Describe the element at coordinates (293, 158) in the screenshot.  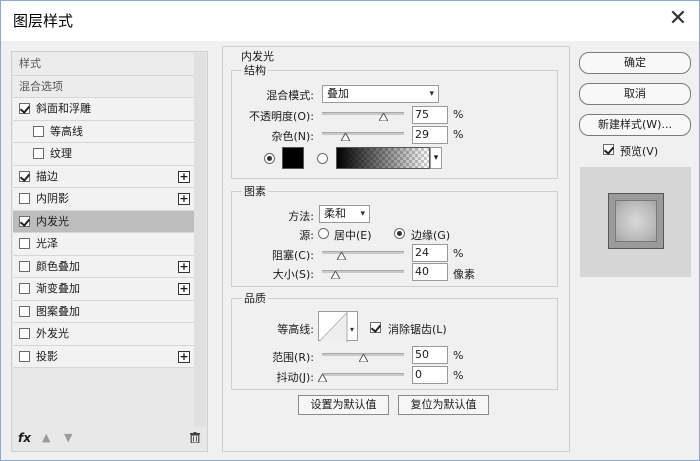
I see `glow-color-swatch` at that location.